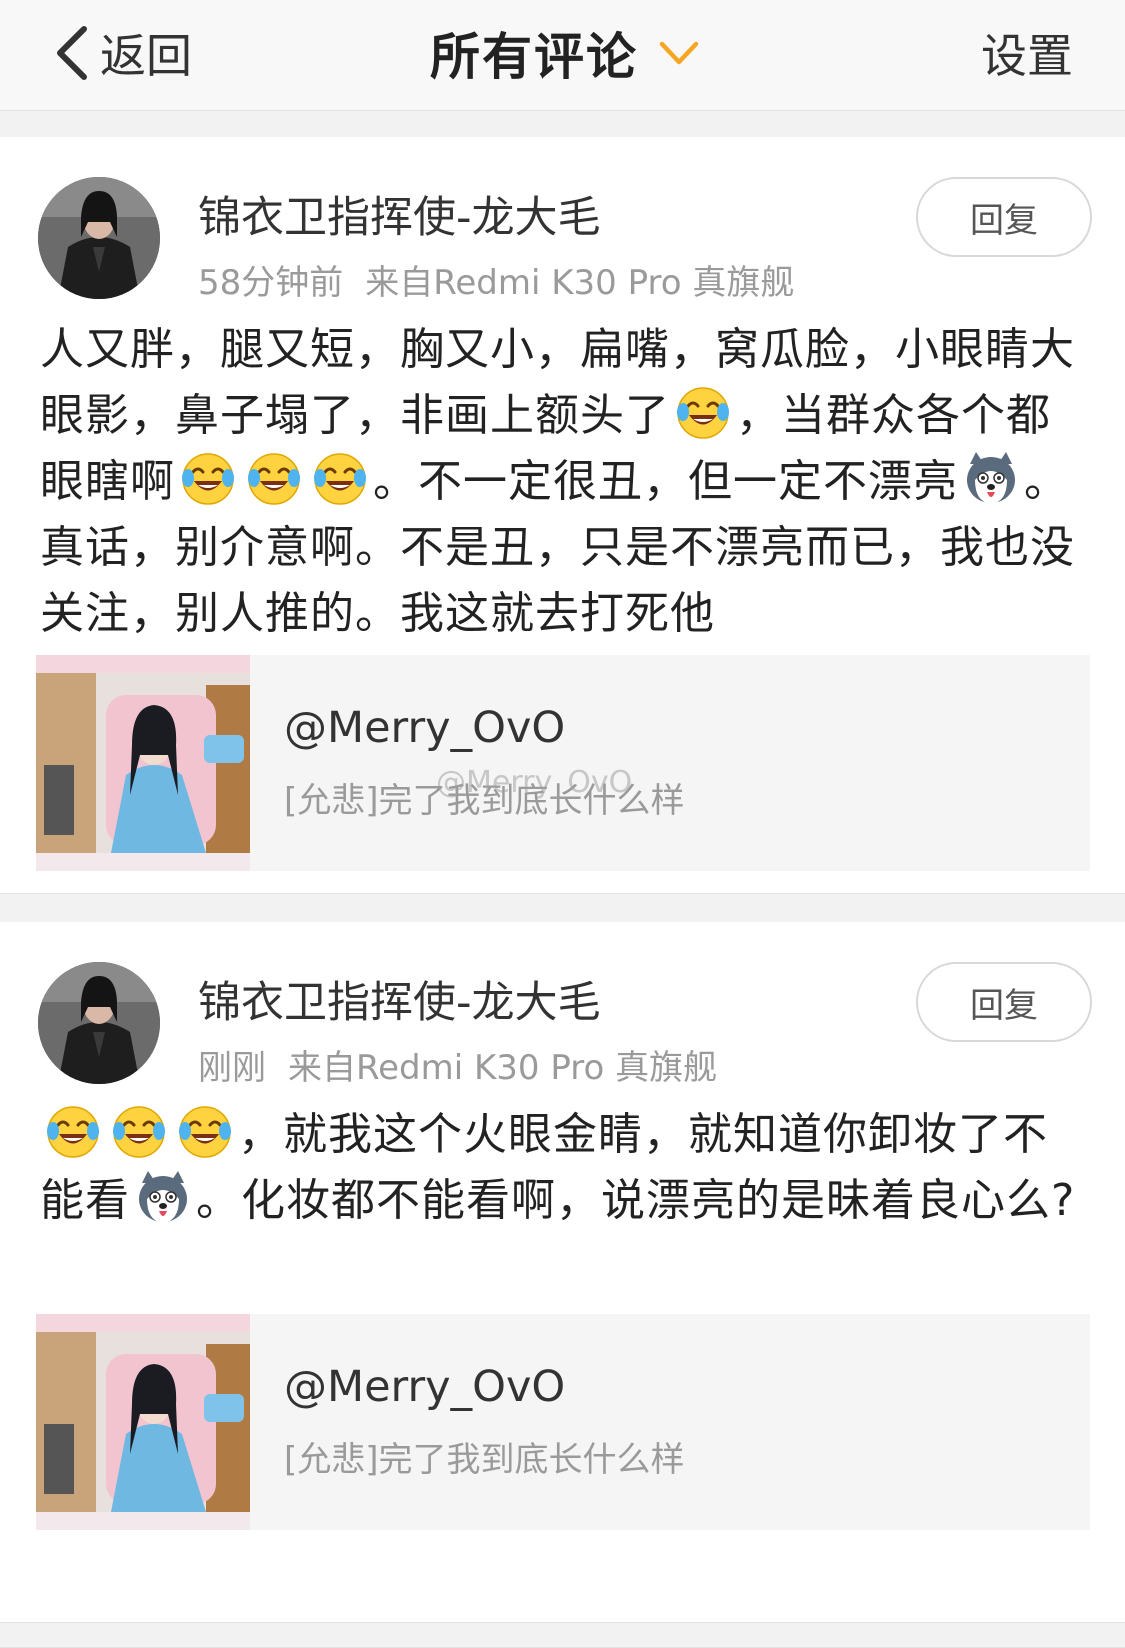 The width and height of the screenshot is (1125, 1648). I want to click on comment-meta: 刚刚 来自Redmi K30 Pro 真旗舰, so click(457, 1064).